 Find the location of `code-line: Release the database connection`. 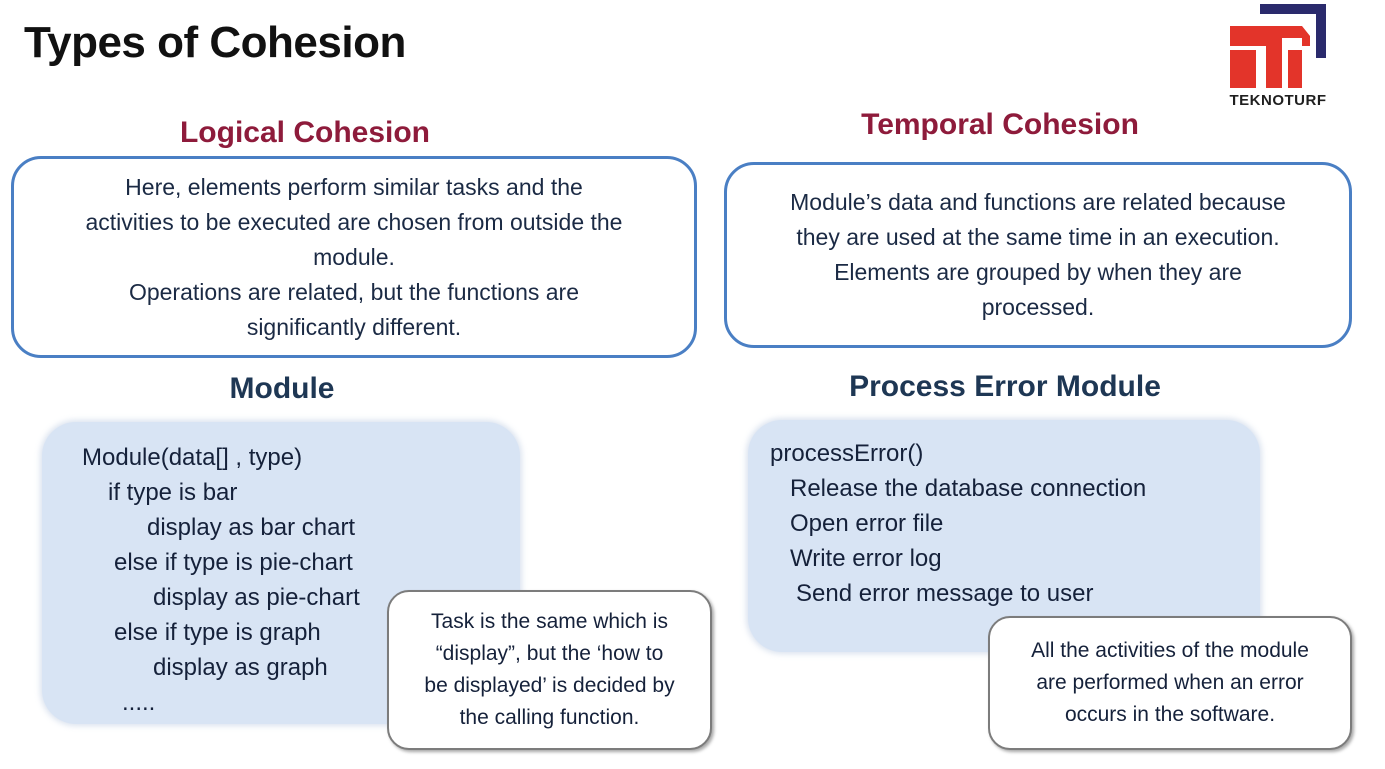

code-line: Release the database connection is located at coordinates (968, 488).